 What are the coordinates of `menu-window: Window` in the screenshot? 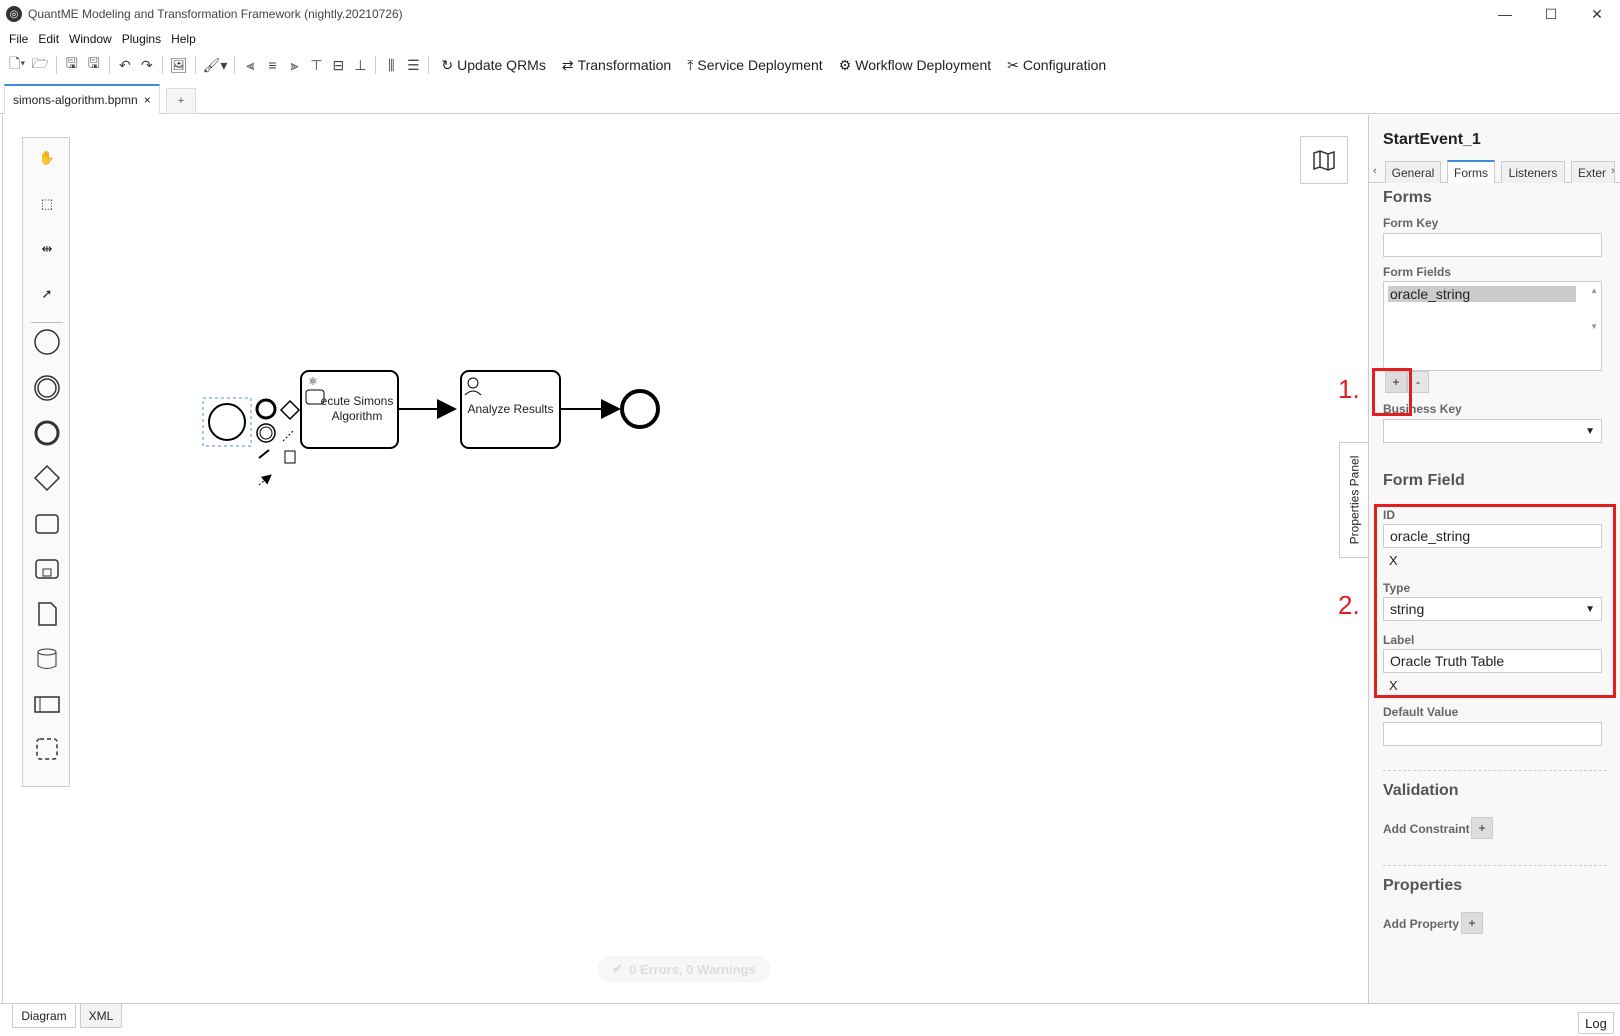 It's located at (90, 39).